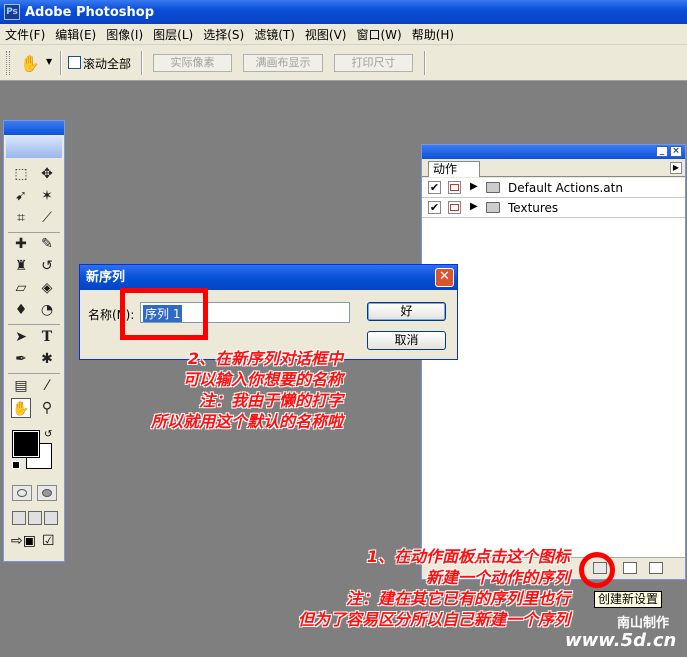 The height and width of the screenshot is (657, 687). What do you see at coordinates (47, 174) in the screenshot?
I see `move-icon: ✥` at bounding box center [47, 174].